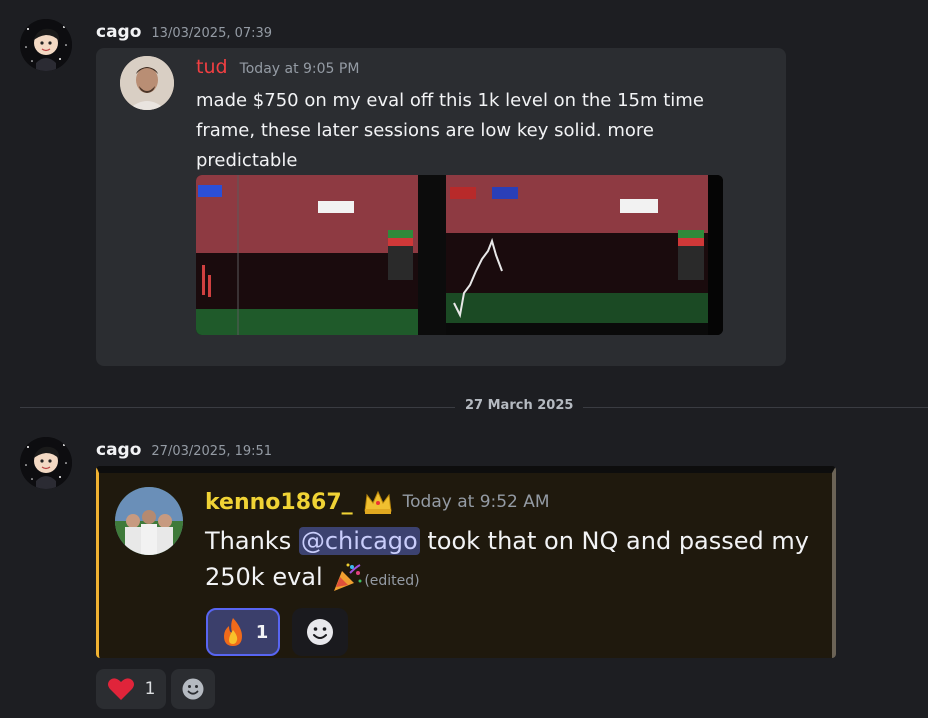 This screenshot has height=718, width=928. Describe the element at coordinates (243, 632) in the screenshot. I see `reaction-fire: 1` at that location.